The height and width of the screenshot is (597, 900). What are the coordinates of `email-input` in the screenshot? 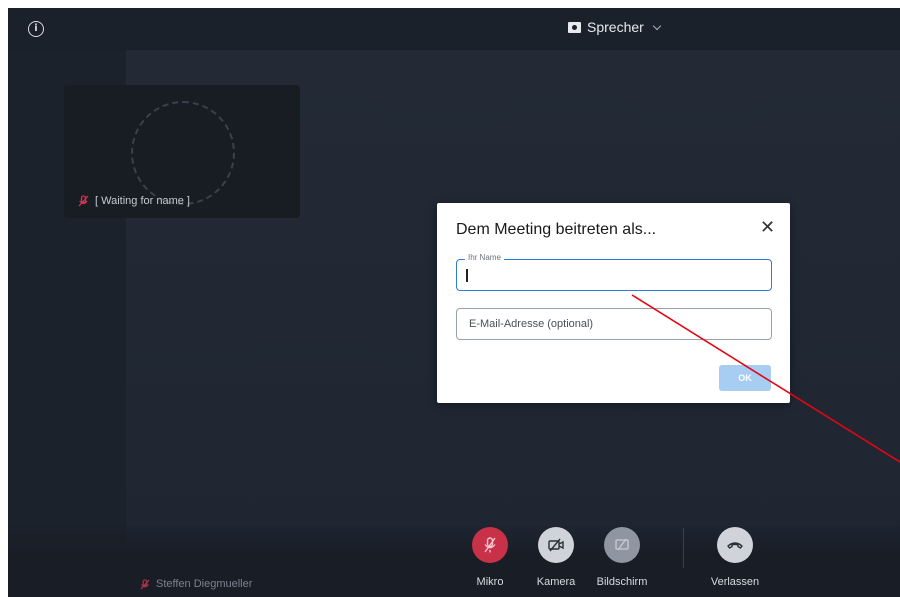 It's located at (614, 324).